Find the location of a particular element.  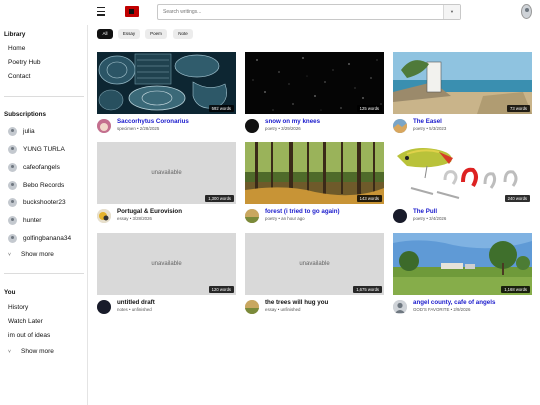

subscription-label: cafeofangels is located at coordinates (41, 167).